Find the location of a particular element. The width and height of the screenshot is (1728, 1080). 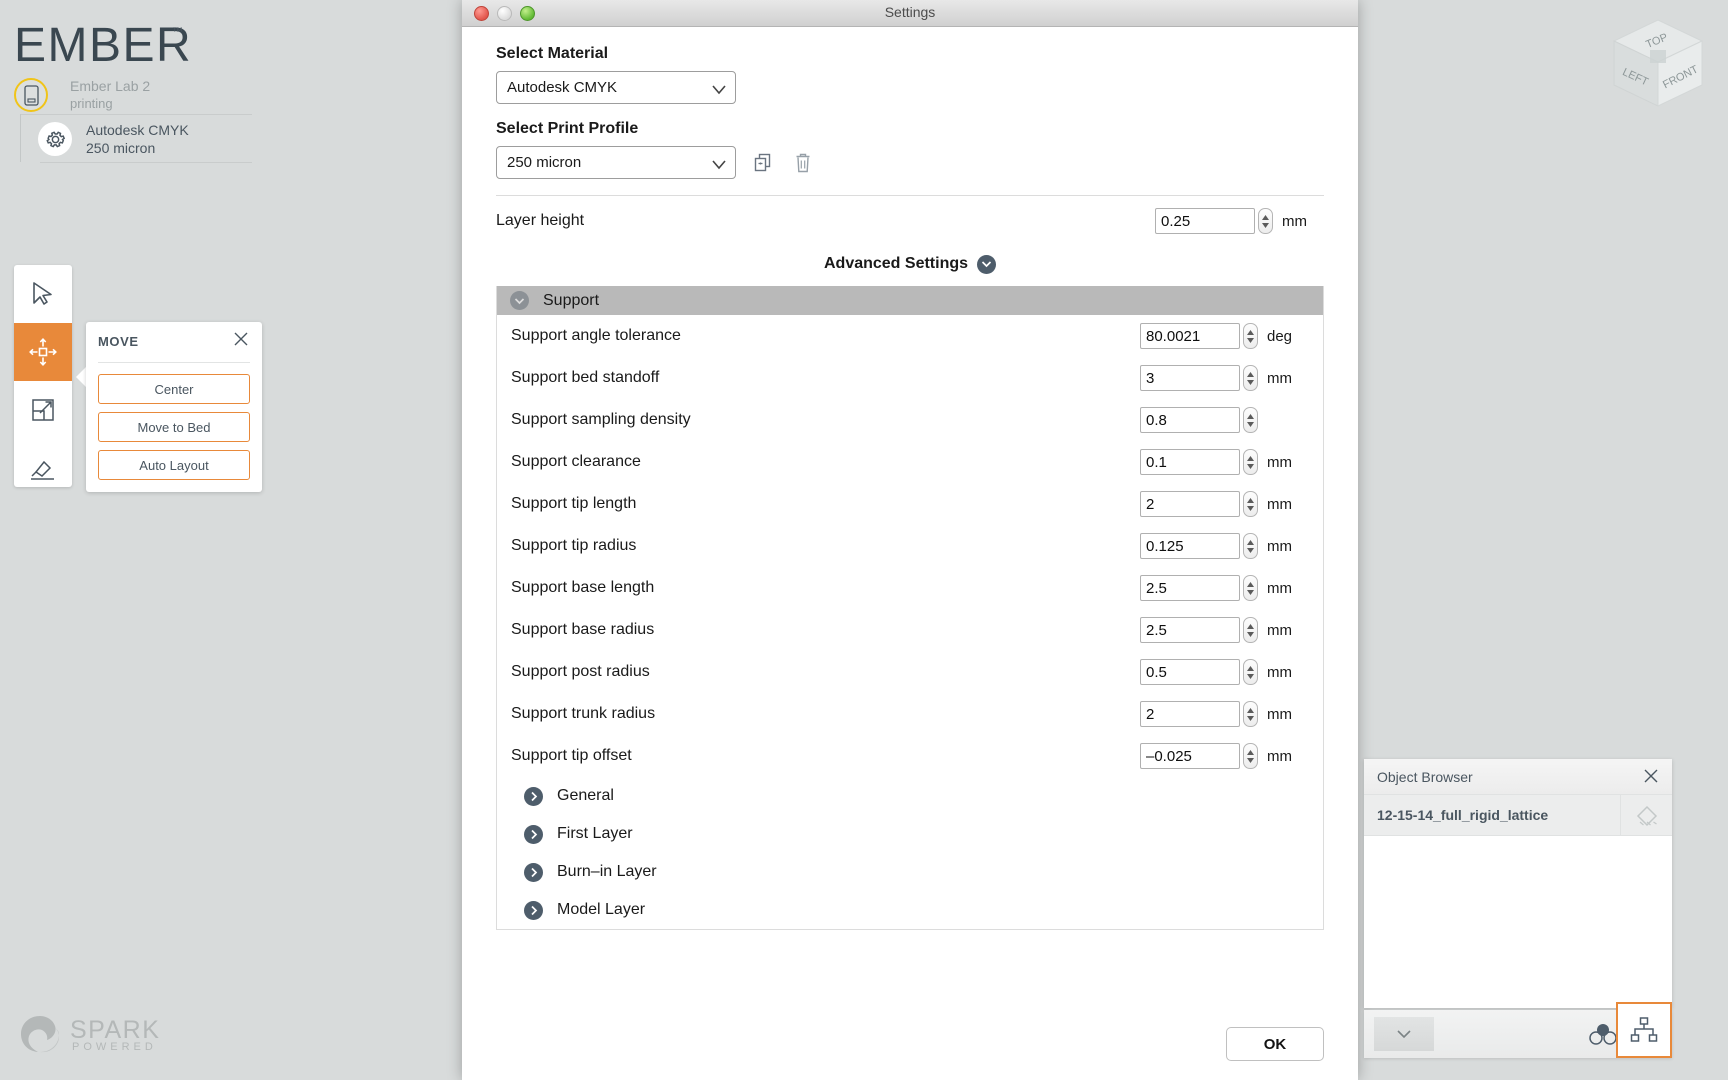

dialog-title: Settings is located at coordinates (910, 12).